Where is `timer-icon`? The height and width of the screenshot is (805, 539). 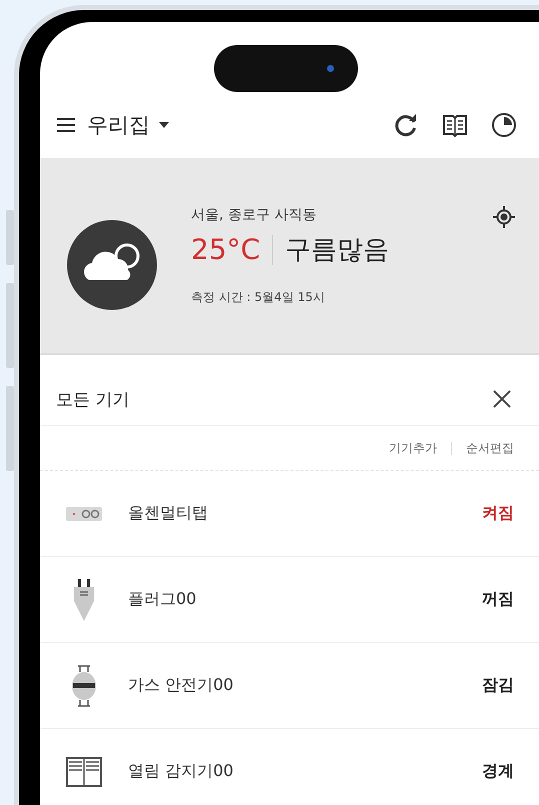
timer-icon is located at coordinates (504, 125).